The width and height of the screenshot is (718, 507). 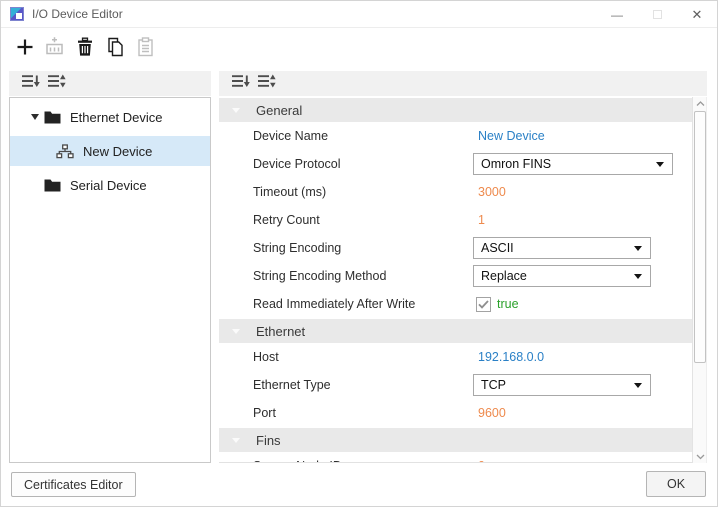 I want to click on tree-item-label: Serial Device, so click(x=108, y=185).